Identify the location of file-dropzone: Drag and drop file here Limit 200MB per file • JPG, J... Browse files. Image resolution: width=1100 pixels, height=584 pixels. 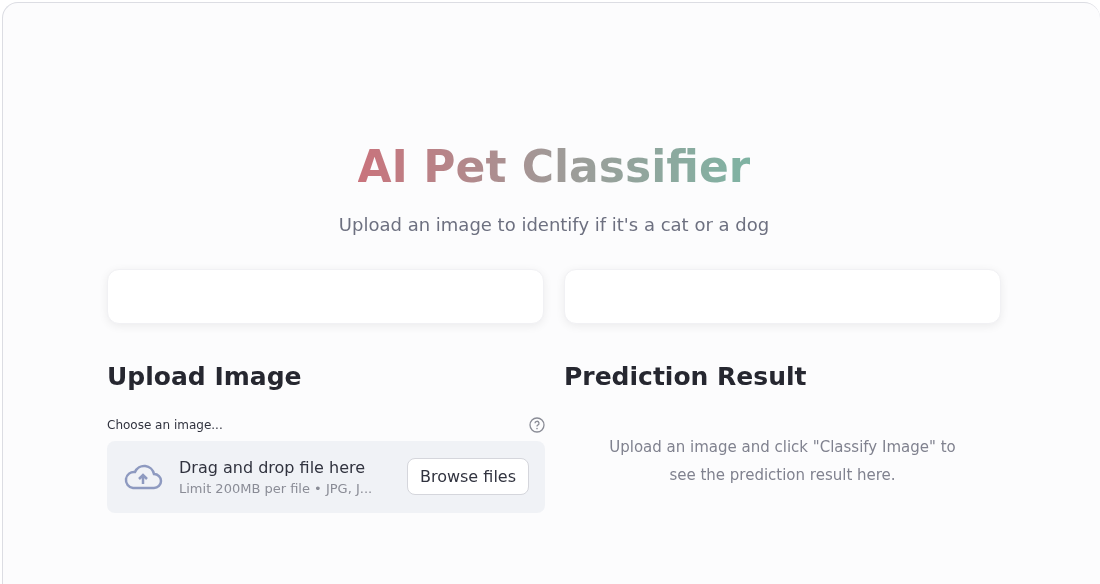
(326, 476).